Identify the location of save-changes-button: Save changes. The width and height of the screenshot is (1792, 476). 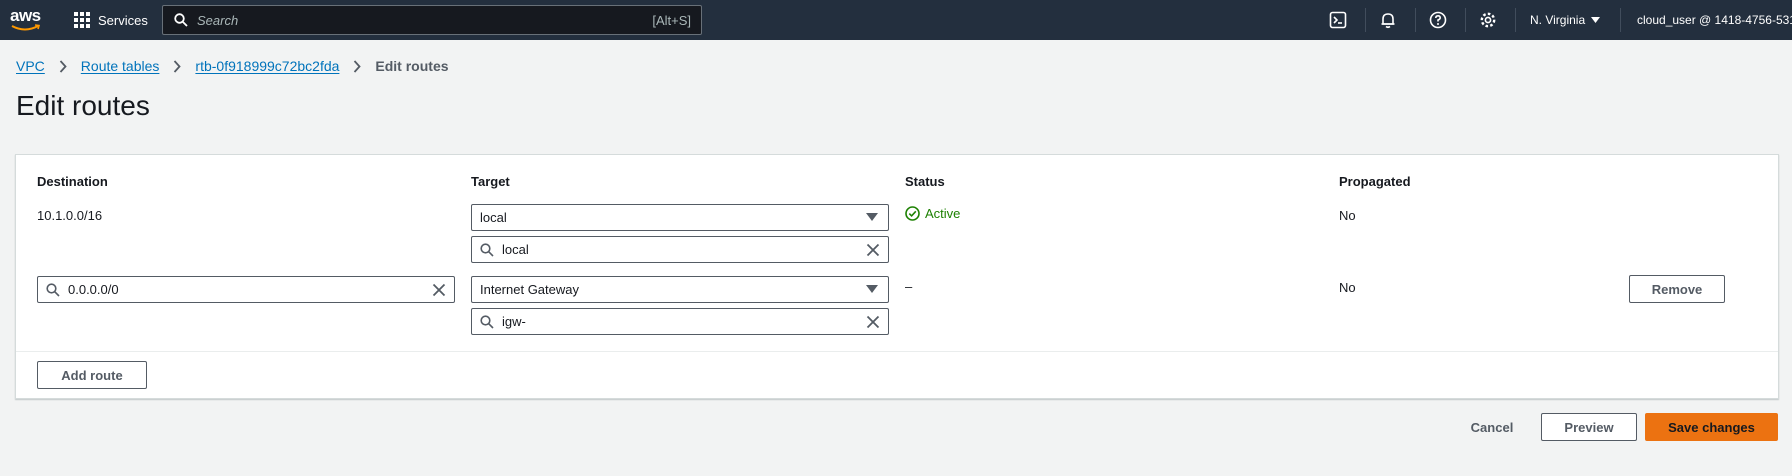
(1711, 427).